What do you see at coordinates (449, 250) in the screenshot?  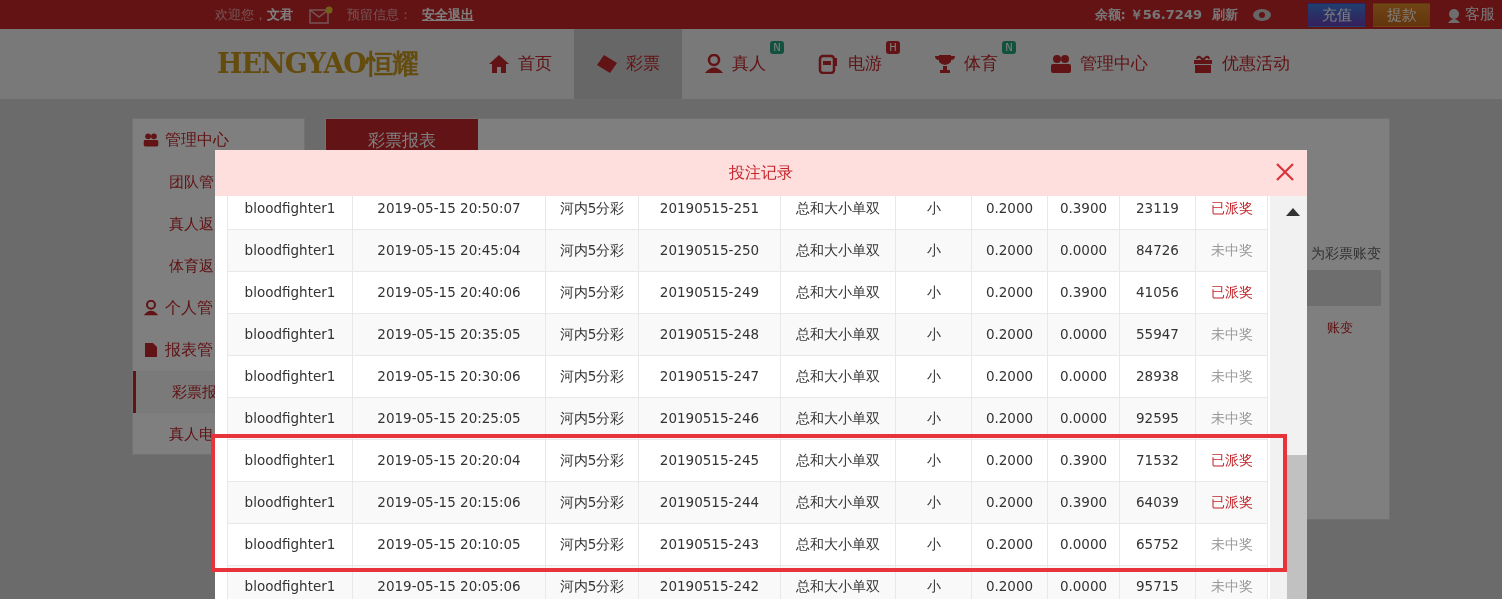 I see `table-cell: 2019-05-15 20:45:04` at bounding box center [449, 250].